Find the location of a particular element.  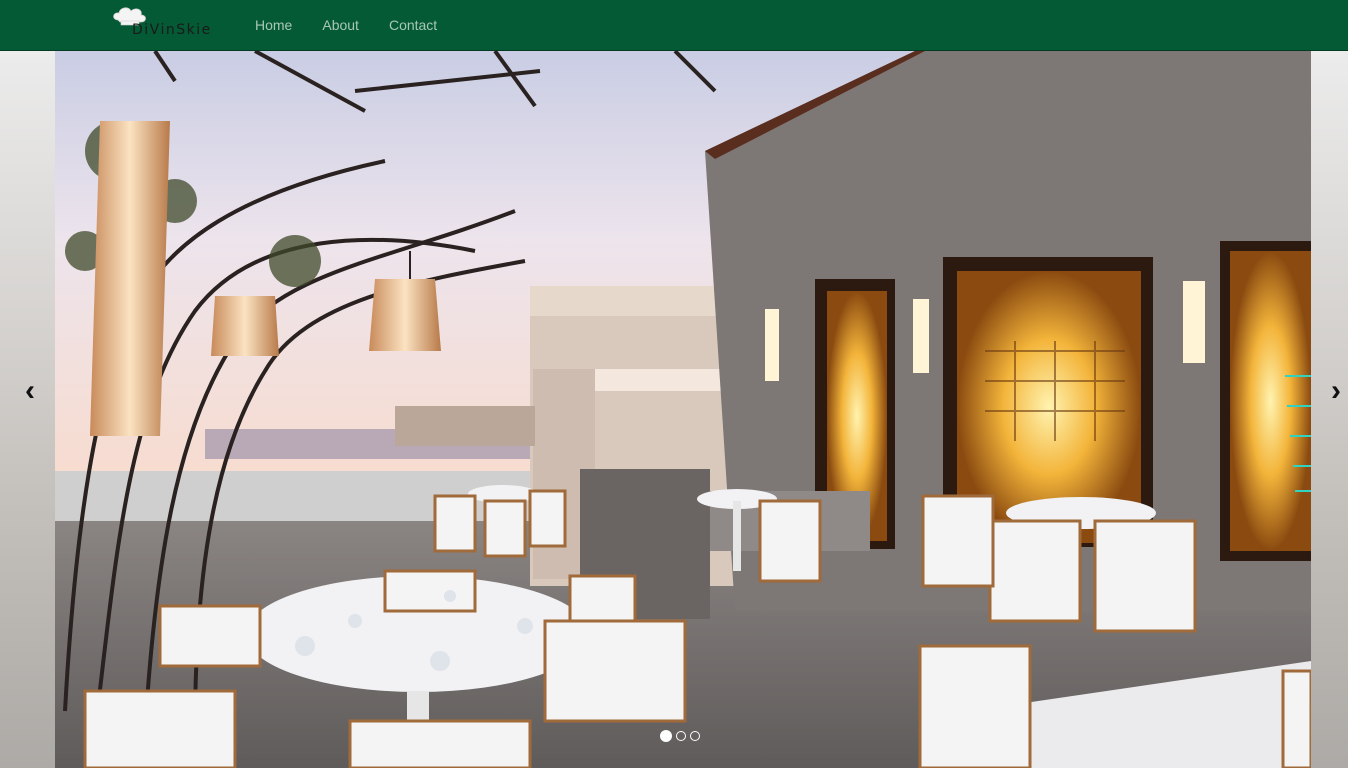

nav-home-link: Home is located at coordinates (273, 25).